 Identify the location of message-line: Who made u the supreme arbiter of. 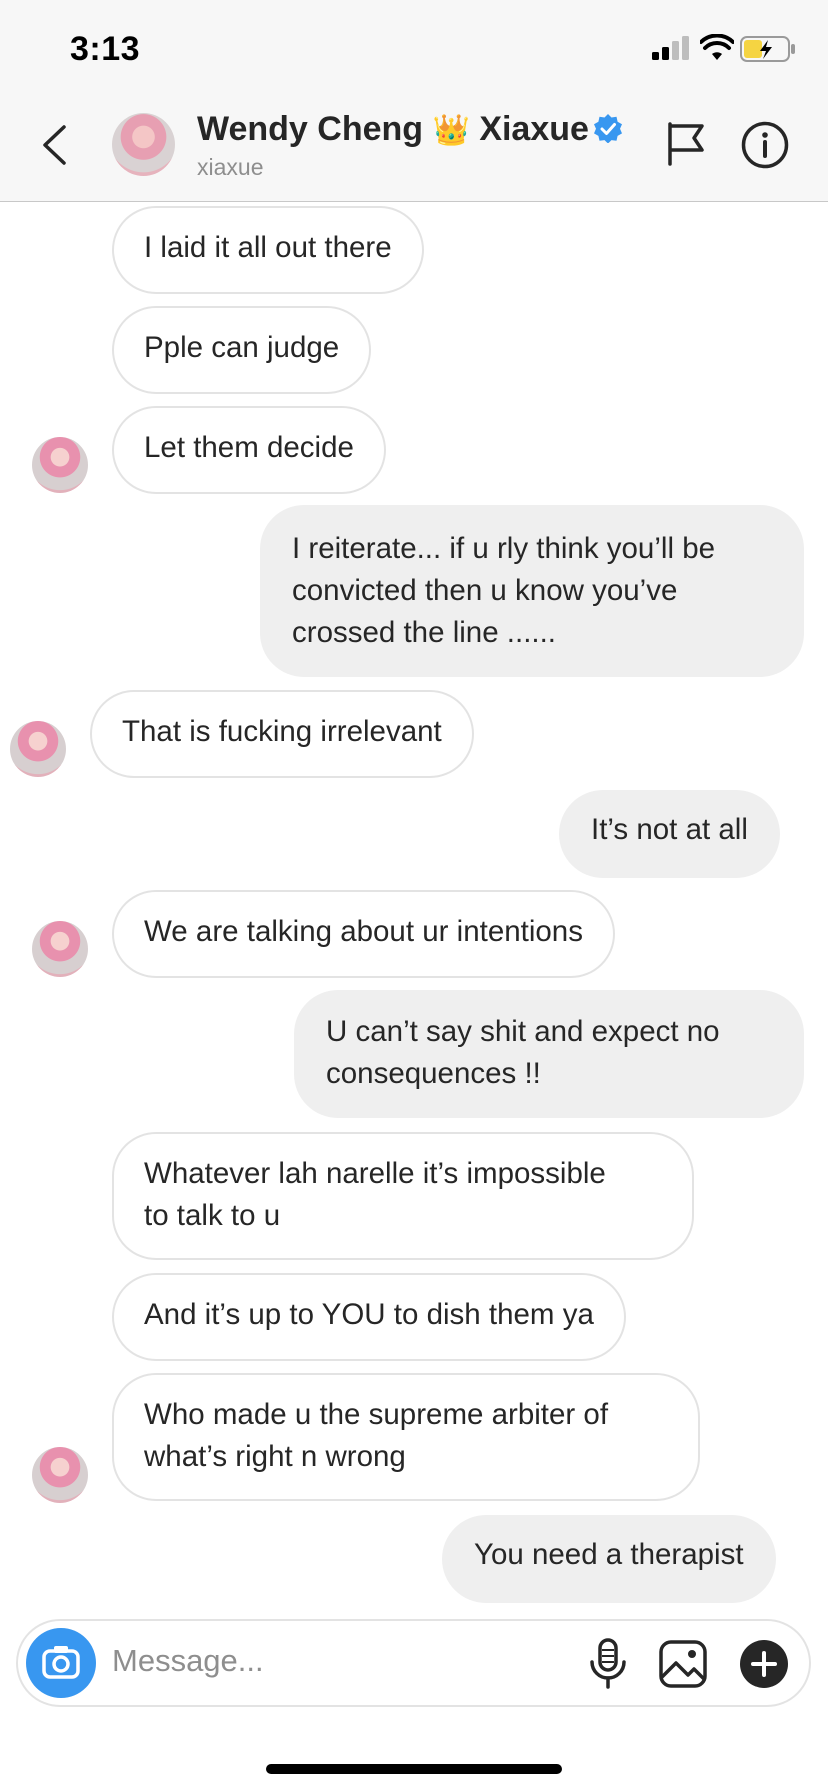
(376, 1414).